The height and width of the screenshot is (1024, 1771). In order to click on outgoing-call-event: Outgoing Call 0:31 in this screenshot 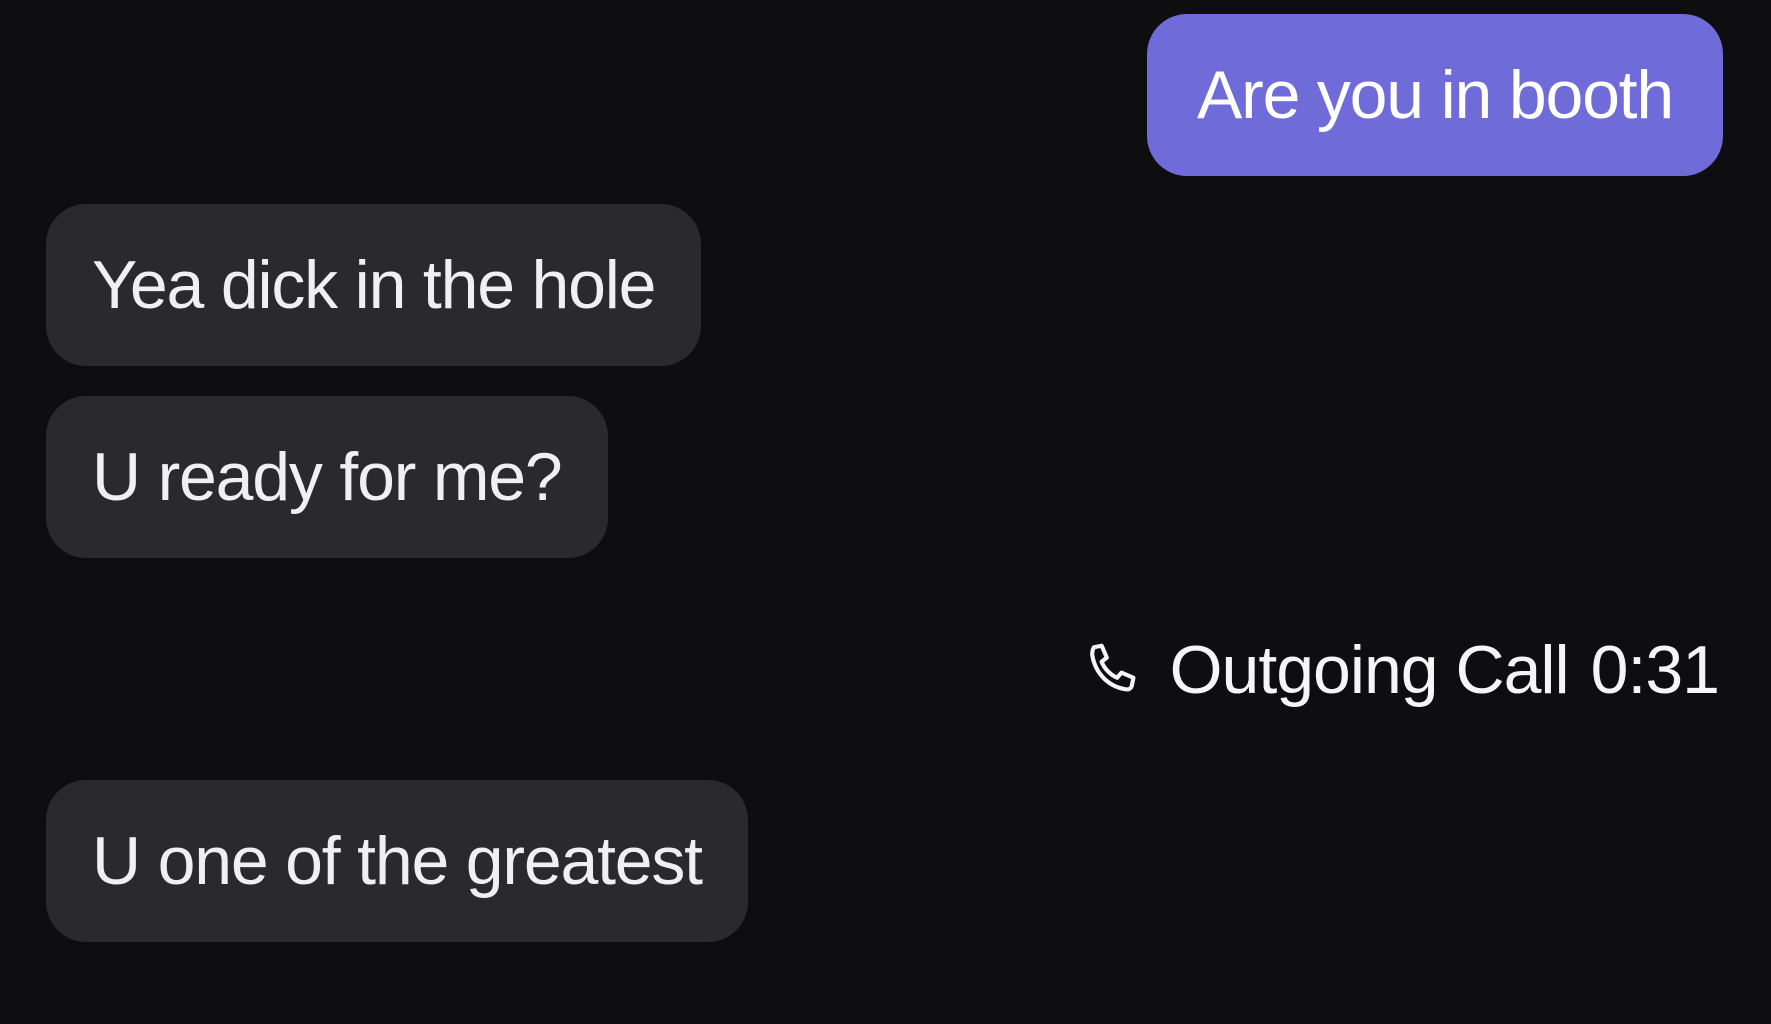, I will do `click(1401, 670)`.